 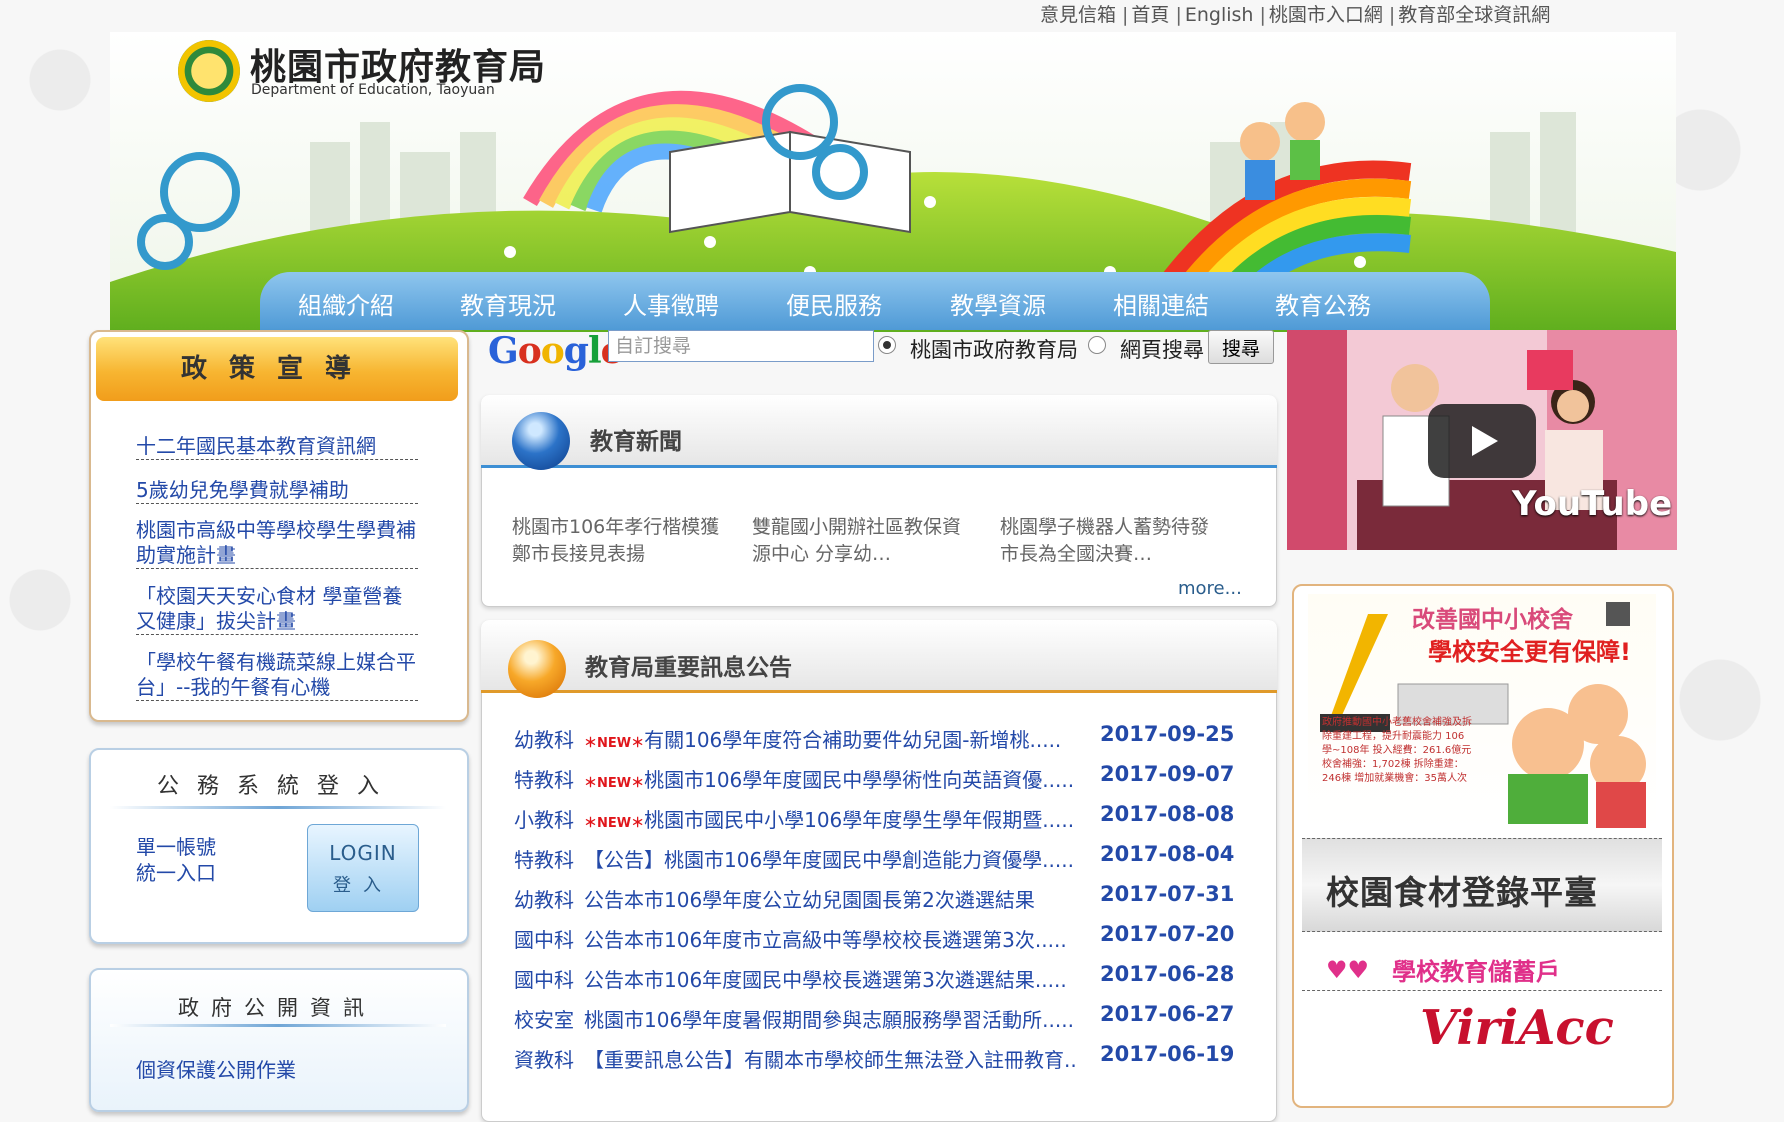 I want to click on gov-info-link-privacy: 個資保護公開作業, so click(x=216, y=1068).